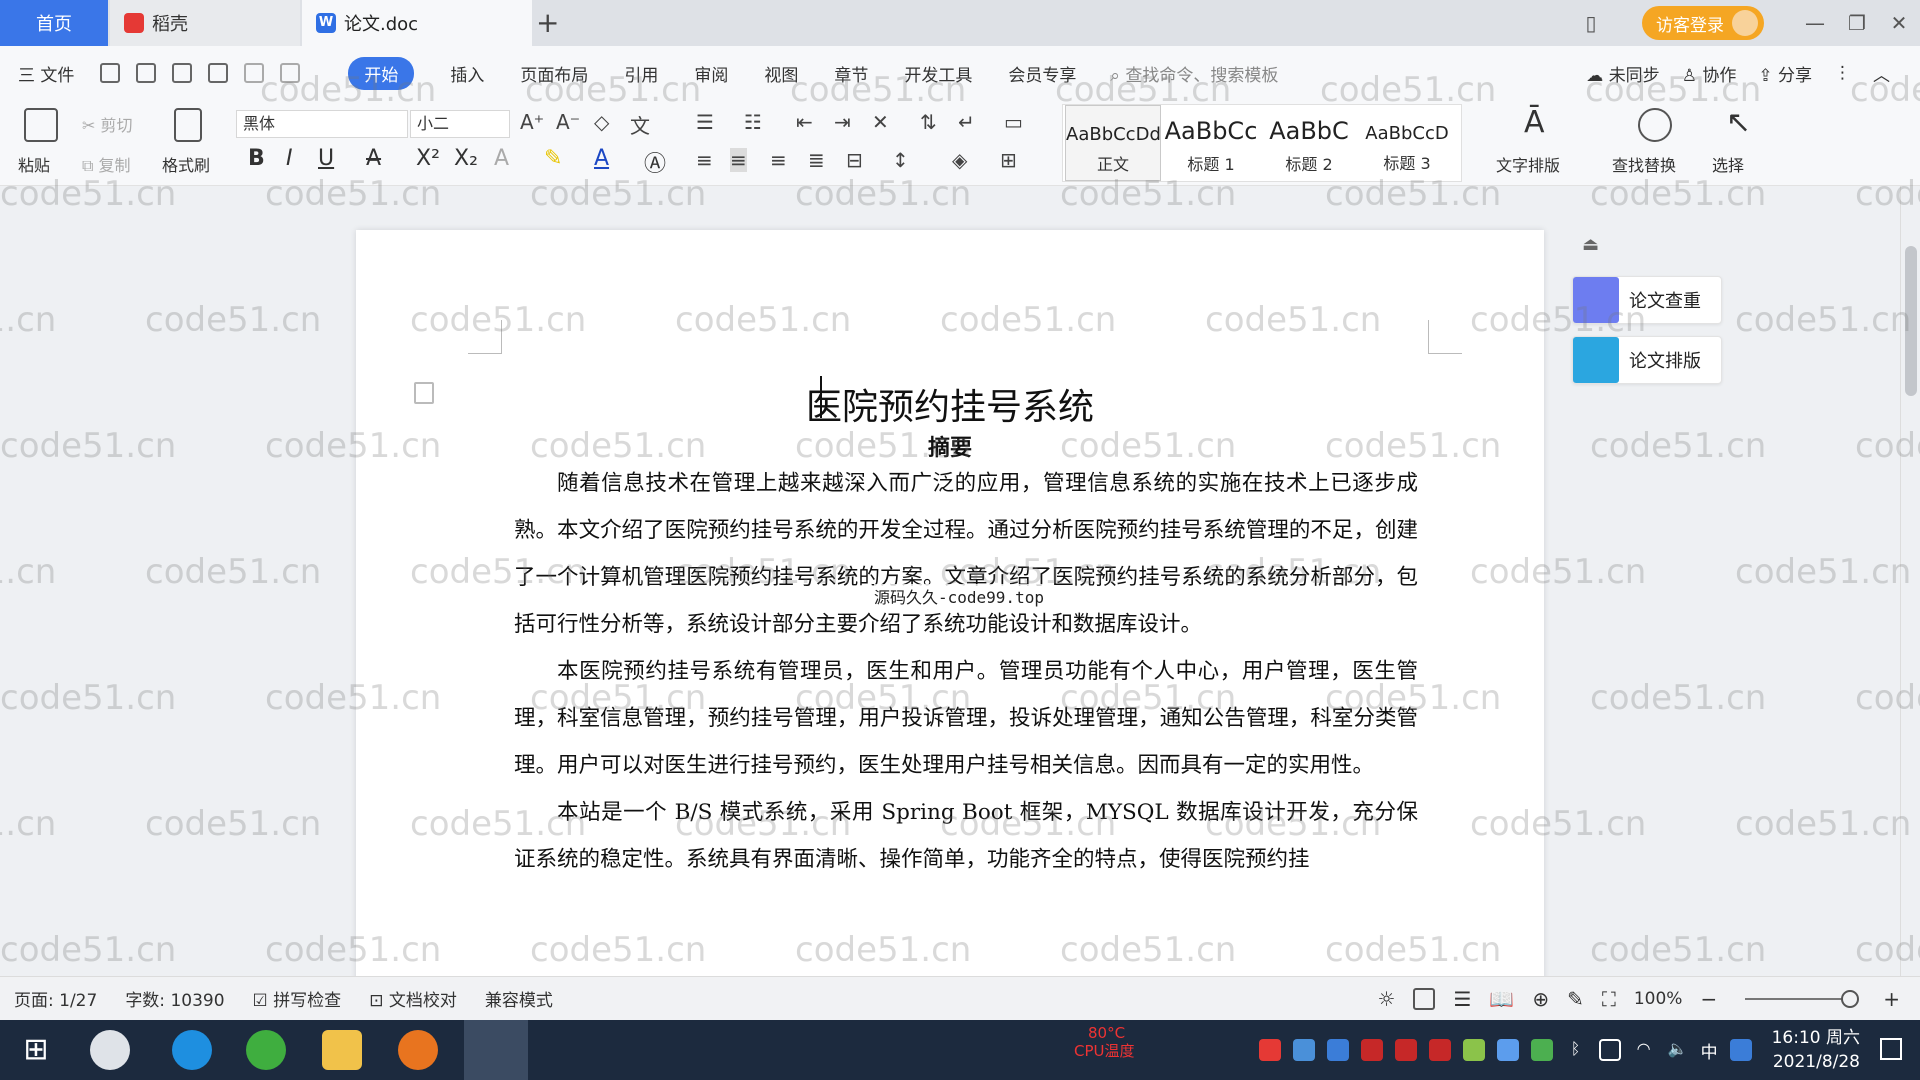 The width and height of the screenshot is (1920, 1080). Describe the element at coordinates (1462, 999) in the screenshot. I see `outline-view-icon: ☰` at that location.